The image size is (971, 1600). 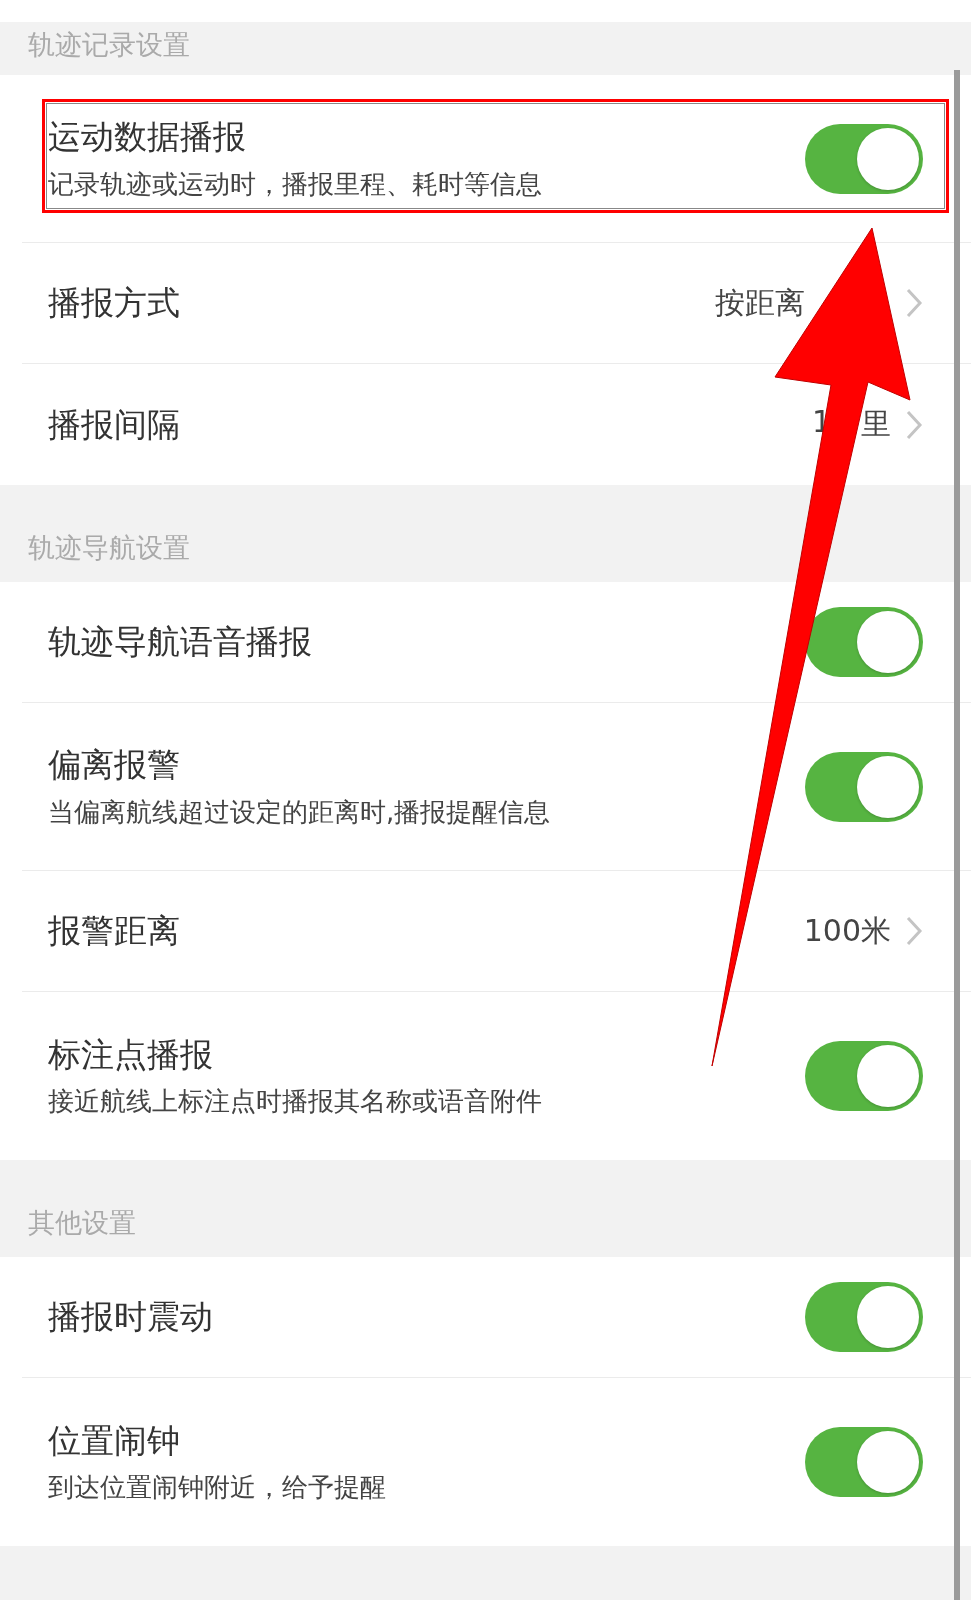 What do you see at coordinates (109, 44) in the screenshot?
I see `section-header: 轨迹记录设置` at bounding box center [109, 44].